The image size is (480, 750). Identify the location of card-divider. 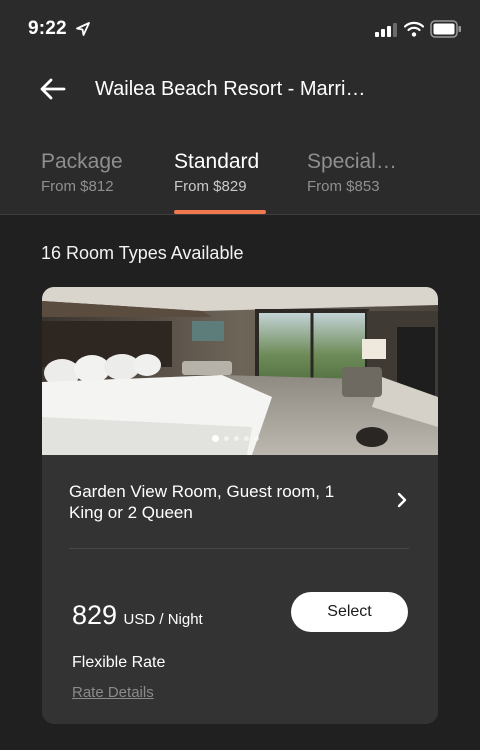
(239, 548).